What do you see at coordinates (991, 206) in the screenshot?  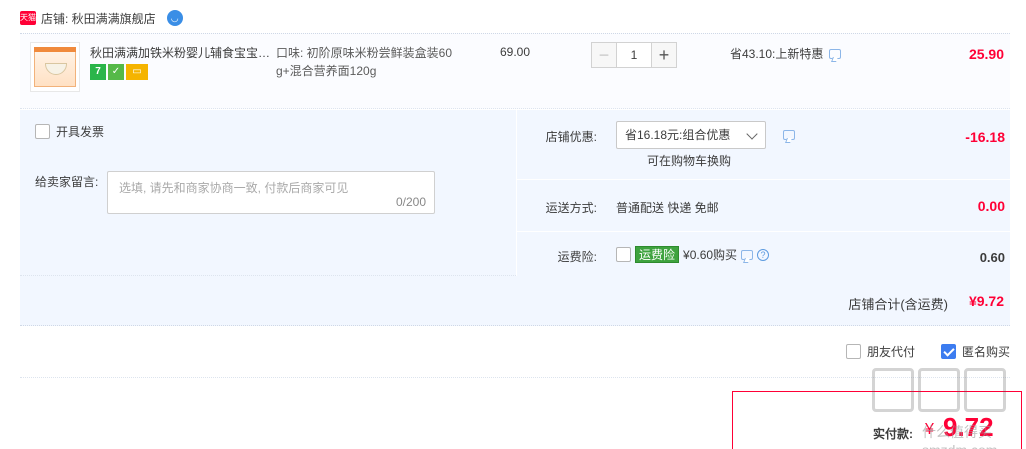 I see `shipping-amount: 0.00` at bounding box center [991, 206].